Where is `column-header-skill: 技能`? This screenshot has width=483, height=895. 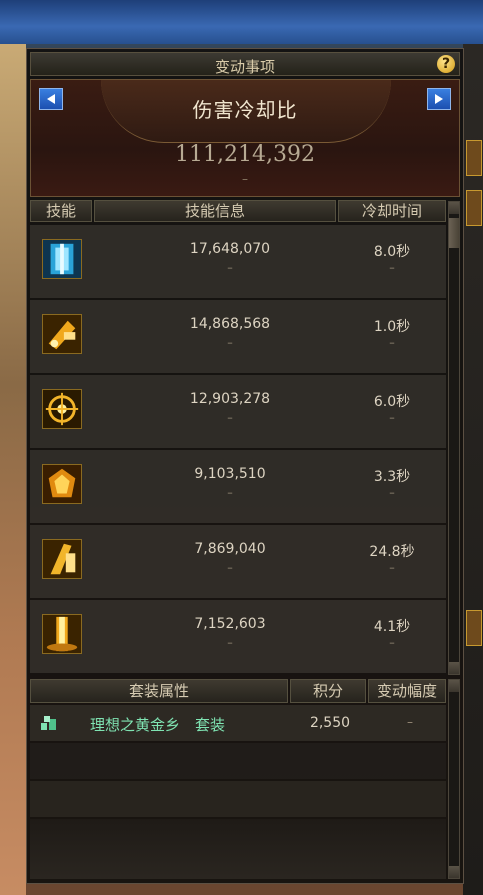
column-header-skill: 技能 is located at coordinates (61, 211).